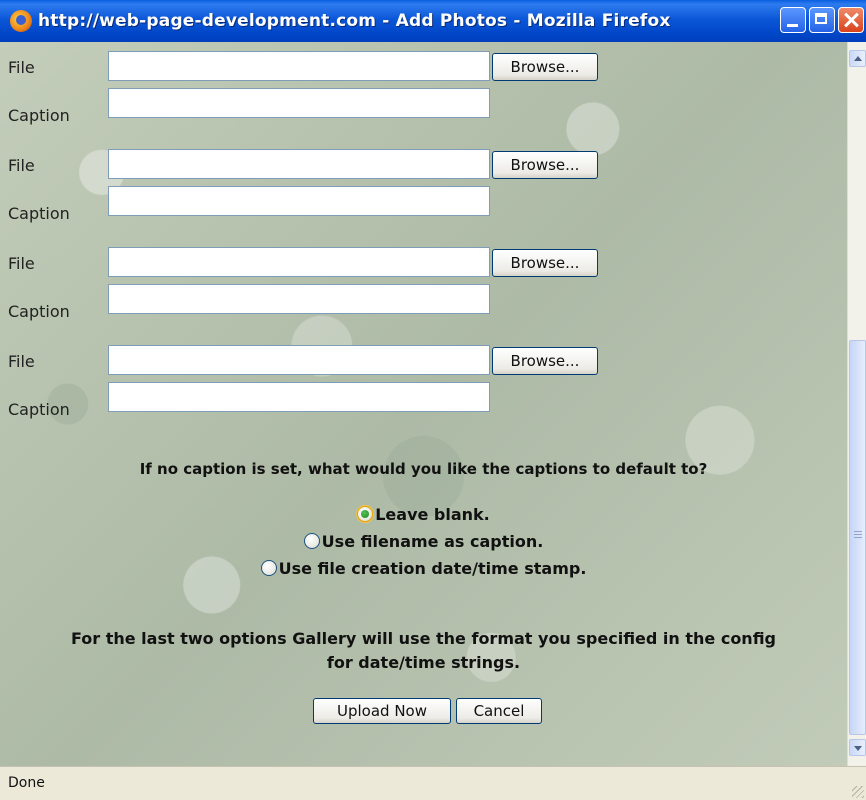 The width and height of the screenshot is (866, 800). Describe the element at coordinates (21, 263) in the screenshot. I see `file-label-3: File` at that location.